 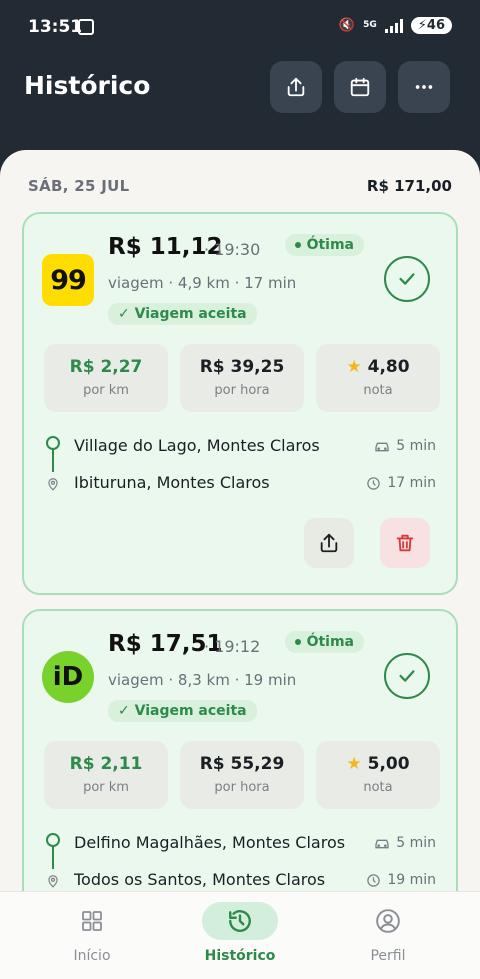 What do you see at coordinates (388, 956) in the screenshot?
I see `nav-label: Perfil` at bounding box center [388, 956].